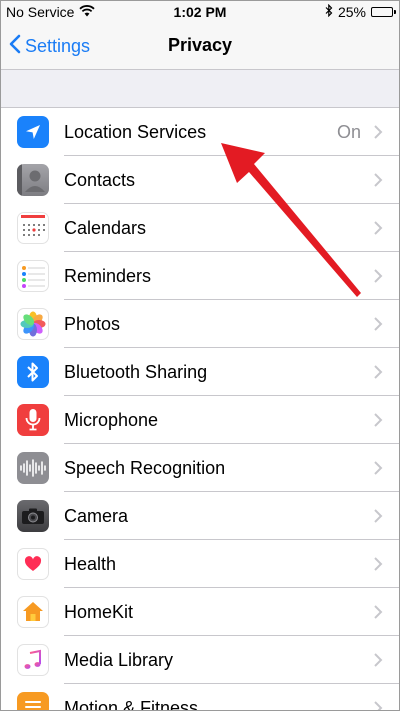 The width and height of the screenshot is (400, 711). Describe the element at coordinates (200, 660) in the screenshot. I see `row-media-library: Media Library` at that location.